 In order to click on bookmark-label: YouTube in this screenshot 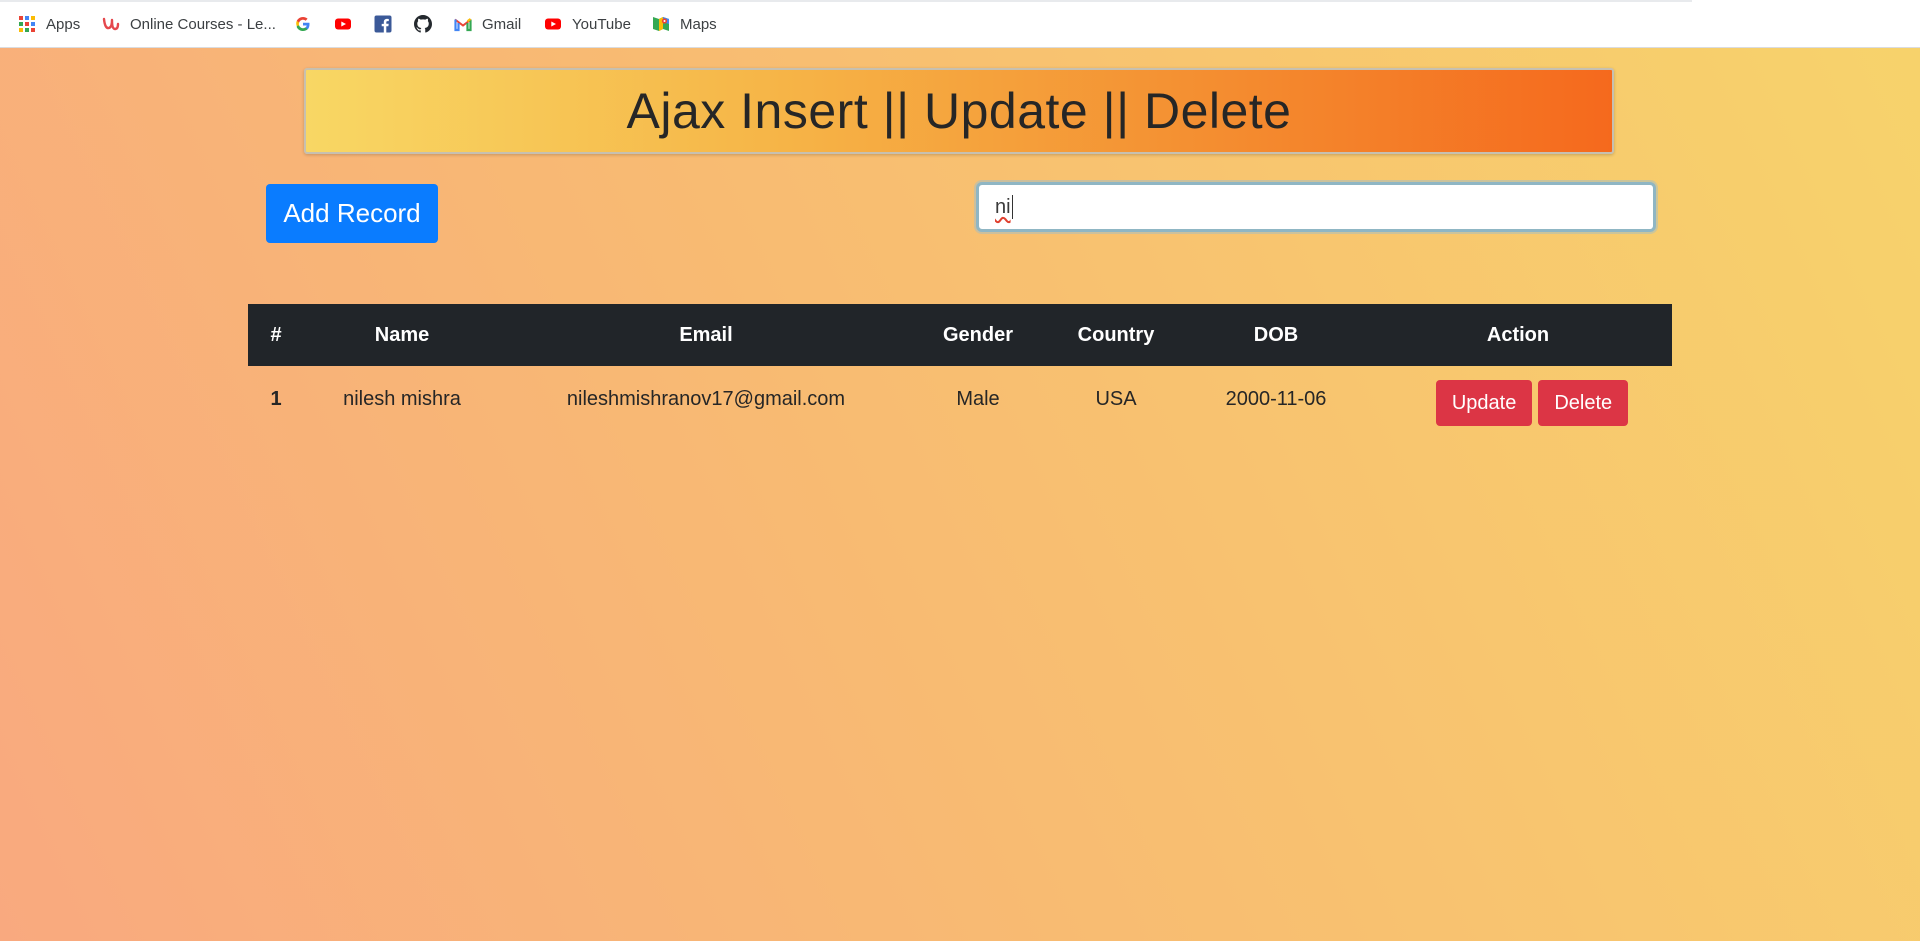, I will do `click(601, 24)`.